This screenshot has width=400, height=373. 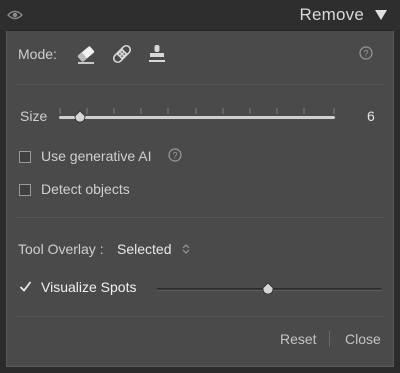 I want to click on close-button: Close, so click(x=363, y=339).